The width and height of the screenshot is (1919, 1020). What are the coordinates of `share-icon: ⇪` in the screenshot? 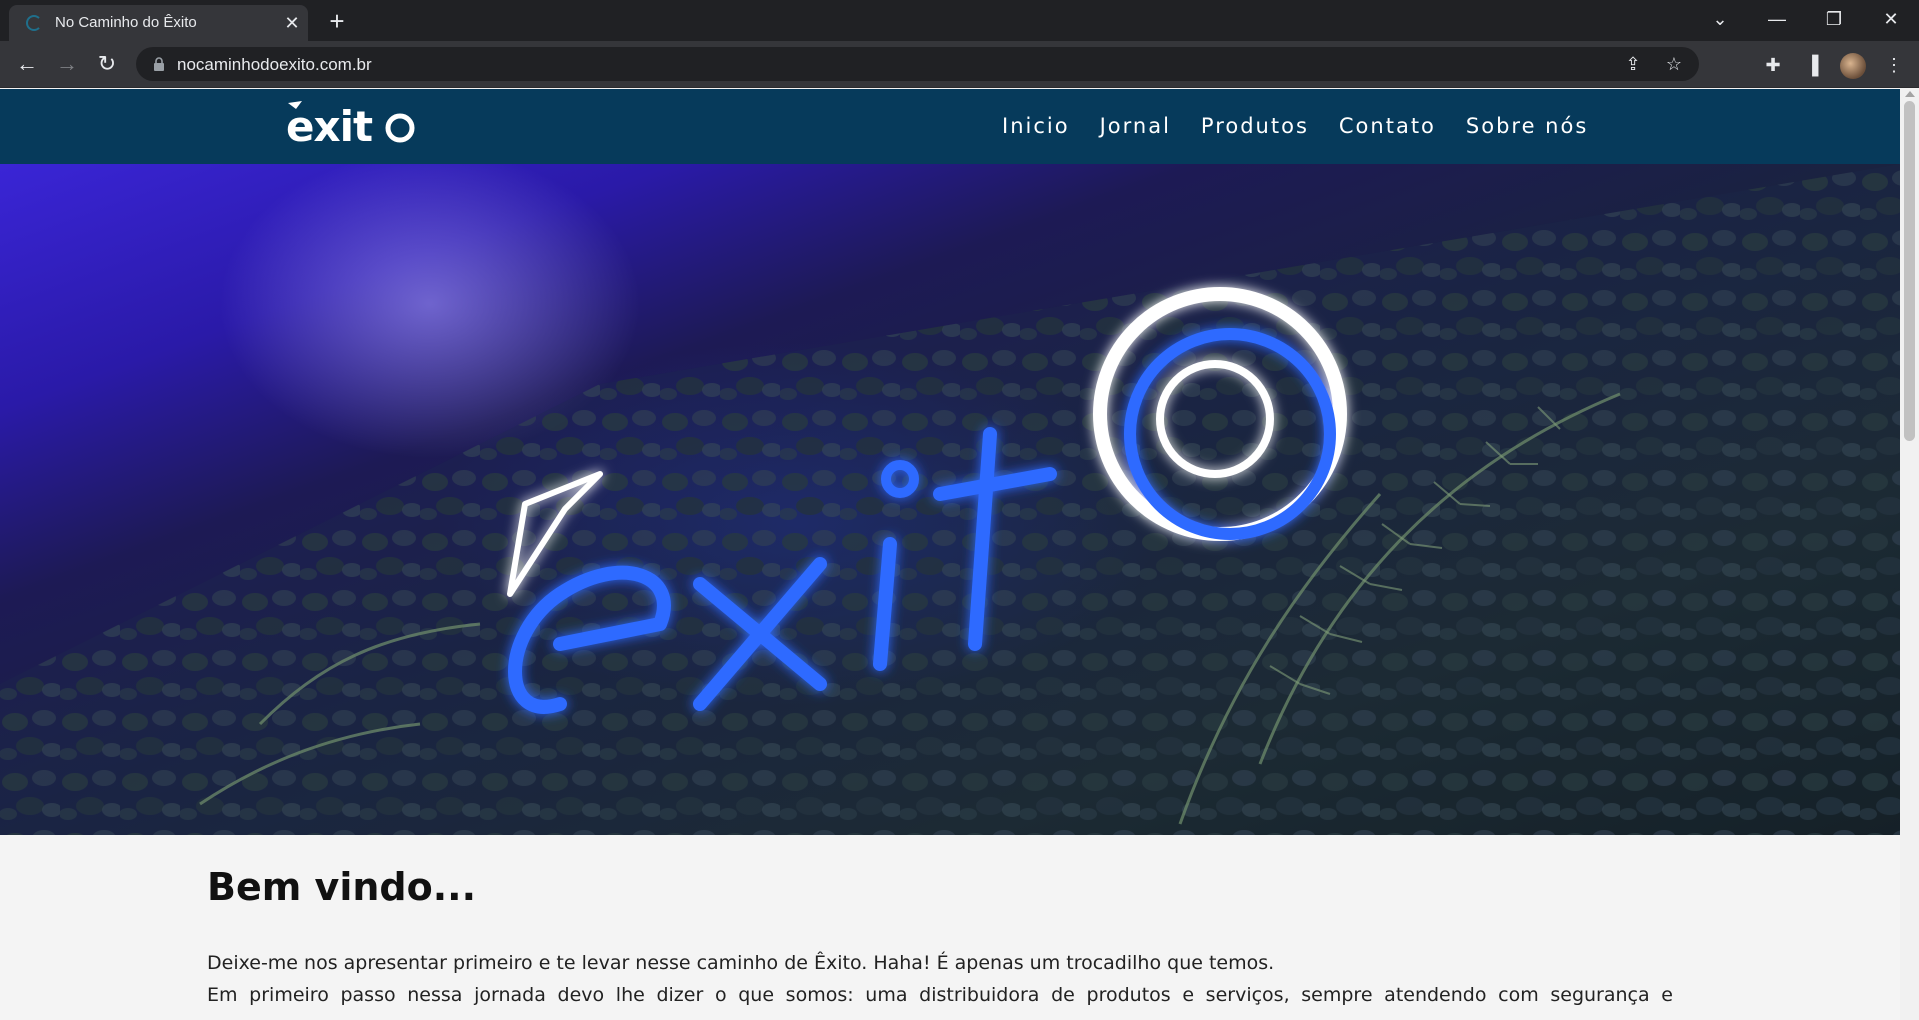 It's located at (1633, 64).